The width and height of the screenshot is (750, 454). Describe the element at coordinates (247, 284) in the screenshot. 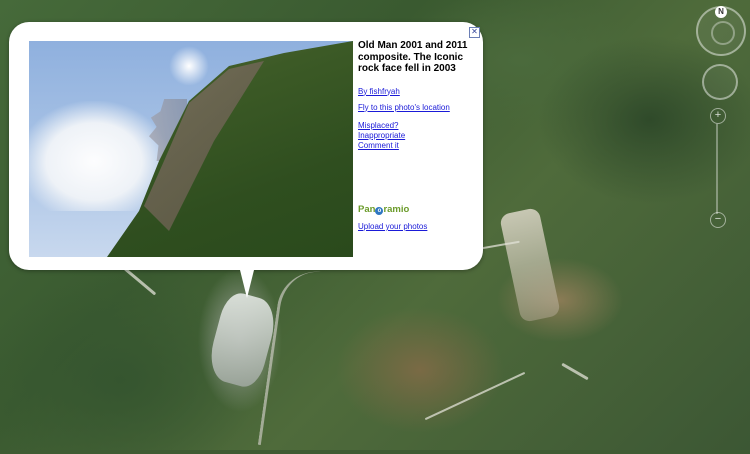

I see `balloon-pointer` at that location.